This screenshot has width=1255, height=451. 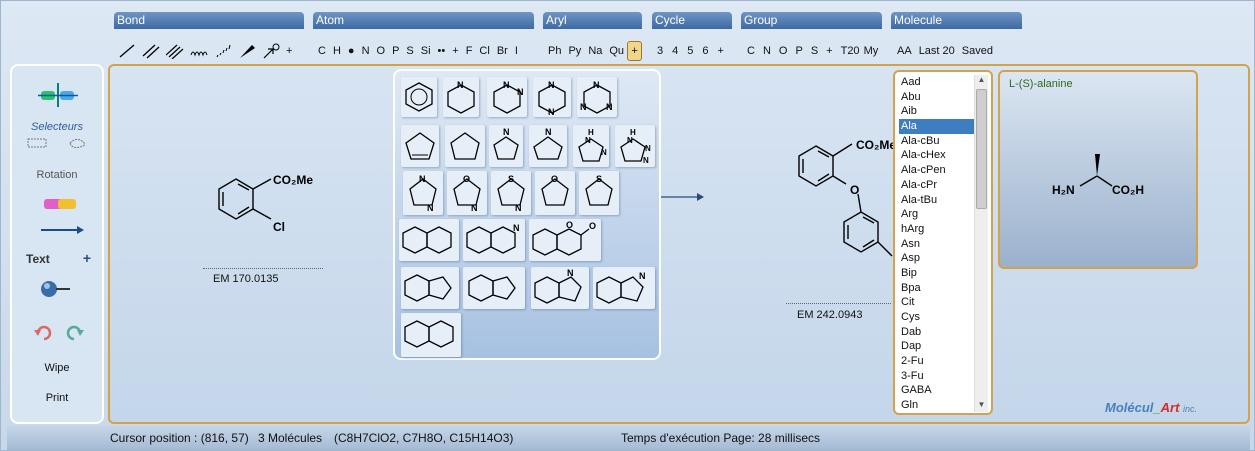 What do you see at coordinates (936, 126) in the screenshot?
I see `amino-acid-item: Ala` at bounding box center [936, 126].